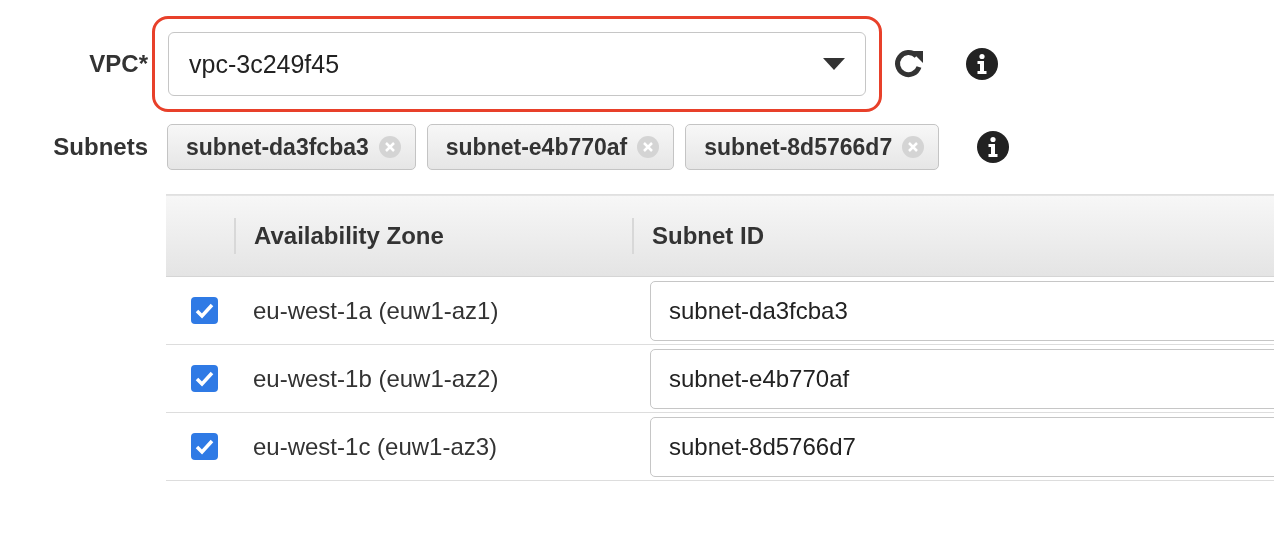 Image resolution: width=1274 pixels, height=548 pixels. I want to click on caret-icon, so click(834, 64).